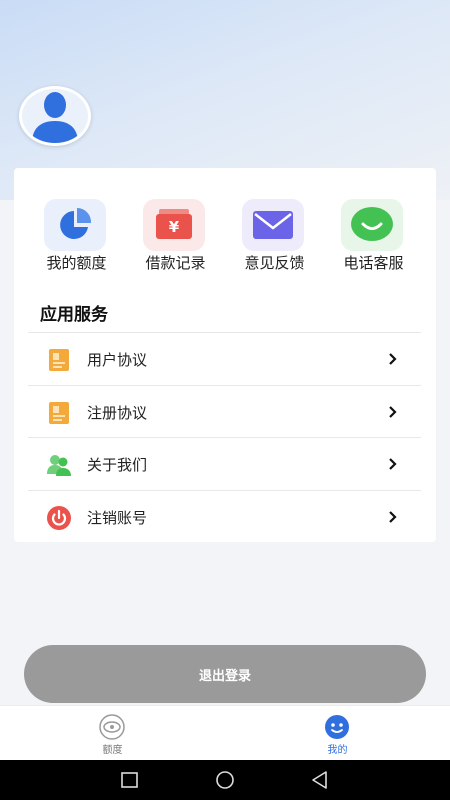  I want to click on list-item-deactivate-account: 注销账号, so click(224, 516).